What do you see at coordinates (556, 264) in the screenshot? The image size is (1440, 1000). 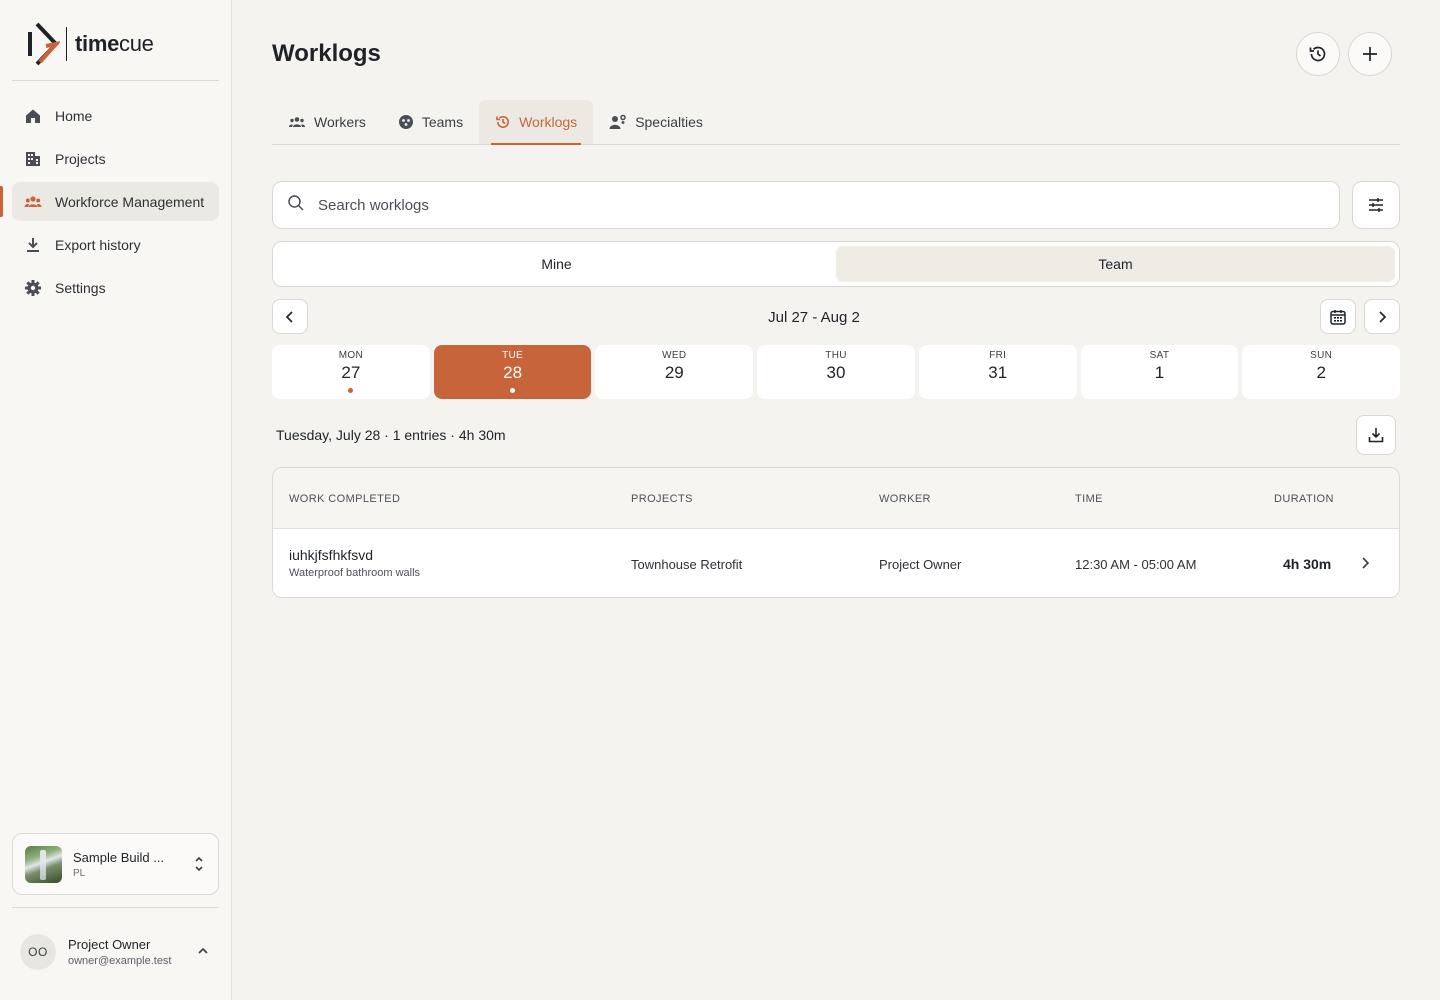 I see `scope-option-mine: Mine` at bounding box center [556, 264].